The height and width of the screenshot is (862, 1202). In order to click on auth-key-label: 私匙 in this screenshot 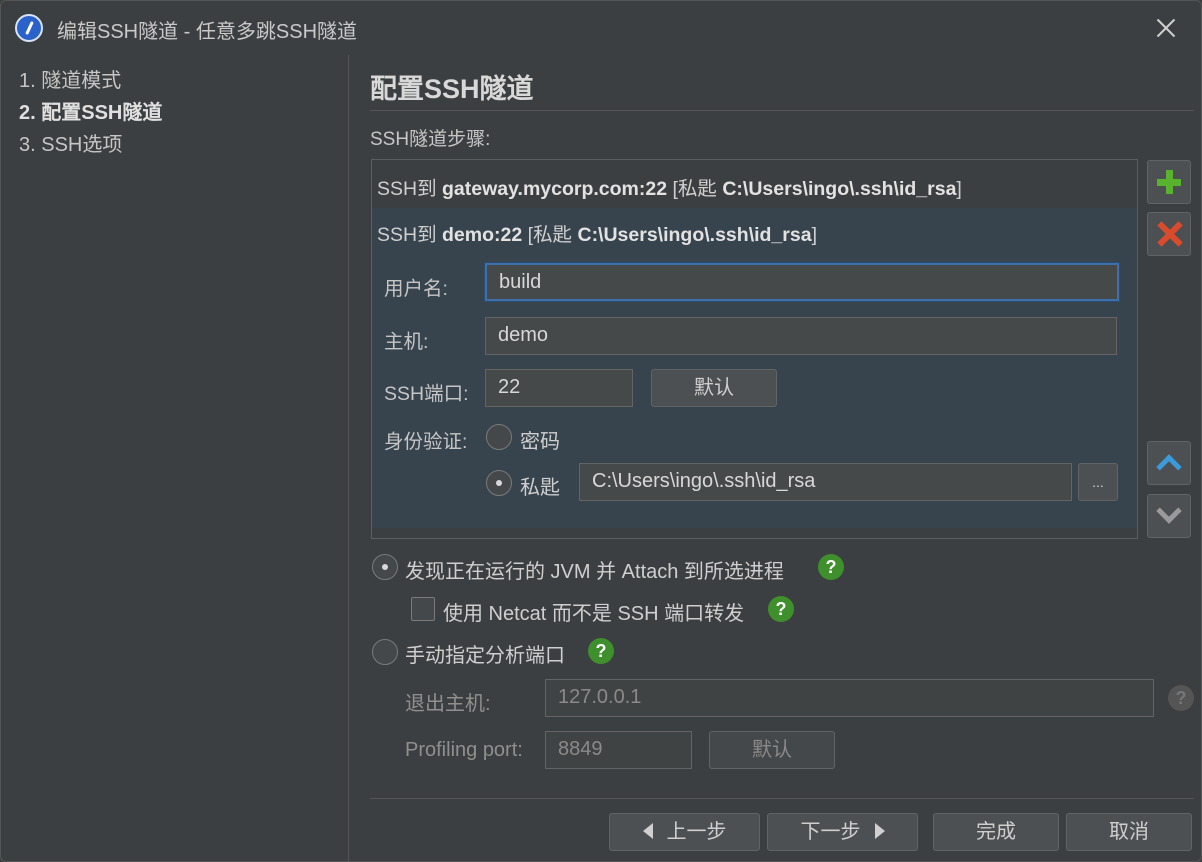, I will do `click(540, 488)`.